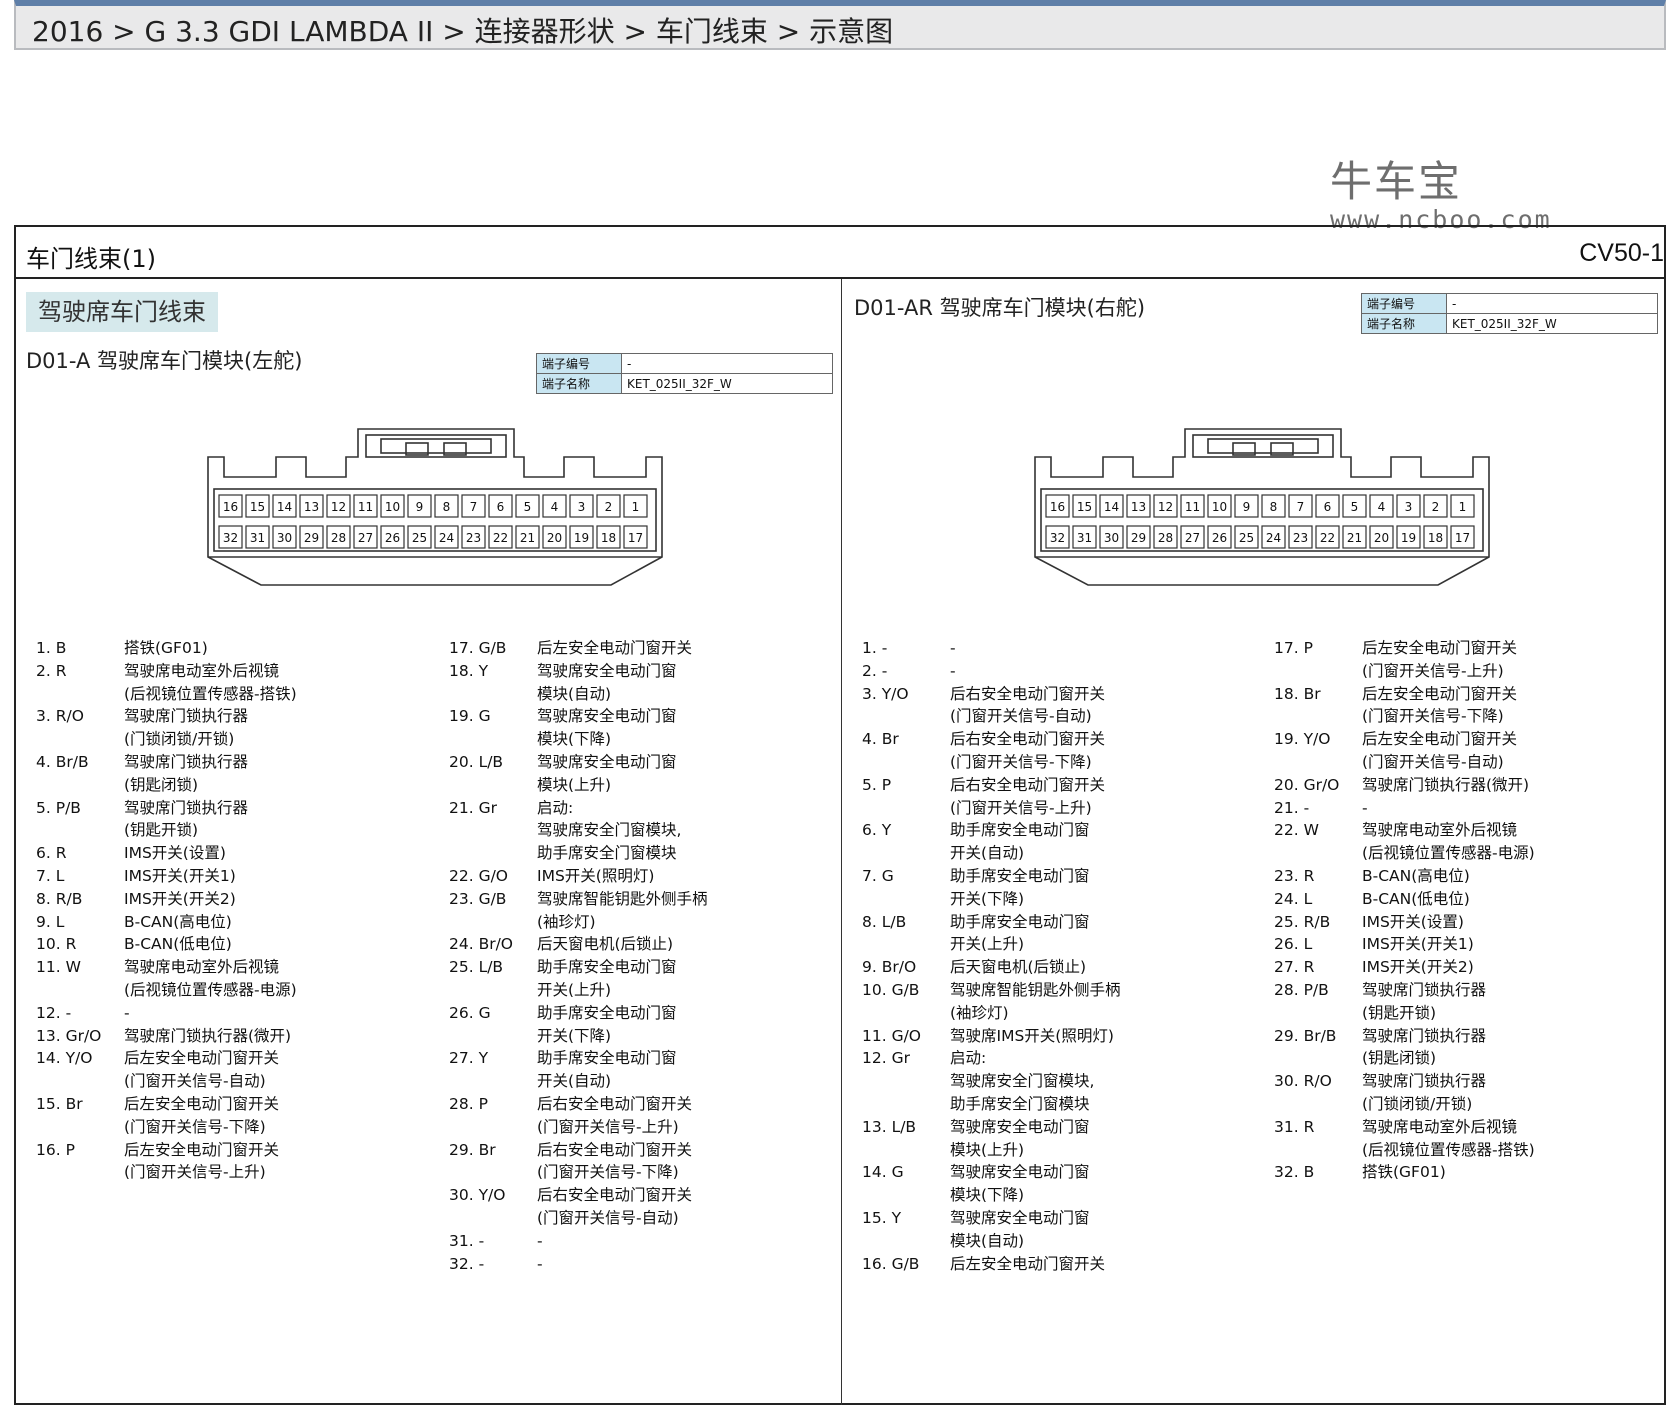 The width and height of the screenshot is (1680, 1414). Describe the element at coordinates (1219, 538) in the screenshot. I see `pin-number: 26` at that location.